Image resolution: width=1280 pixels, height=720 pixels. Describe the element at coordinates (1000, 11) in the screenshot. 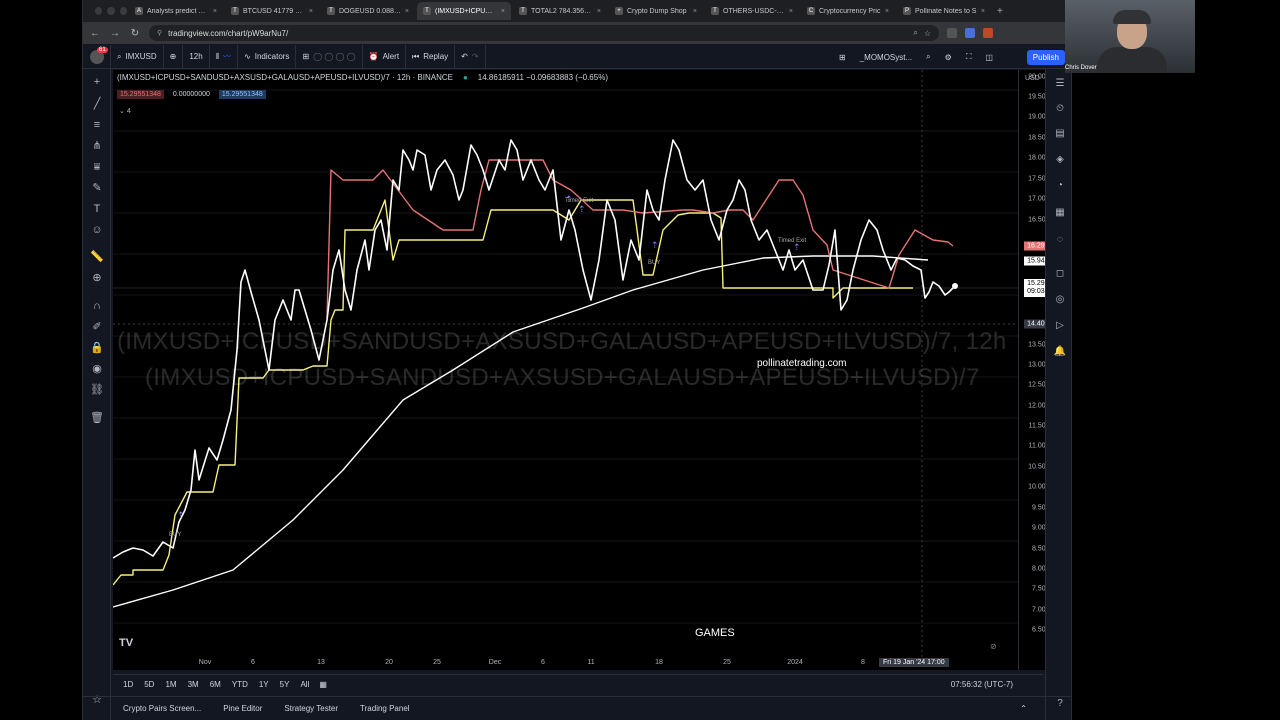

I see `new-tab-icon: +` at that location.